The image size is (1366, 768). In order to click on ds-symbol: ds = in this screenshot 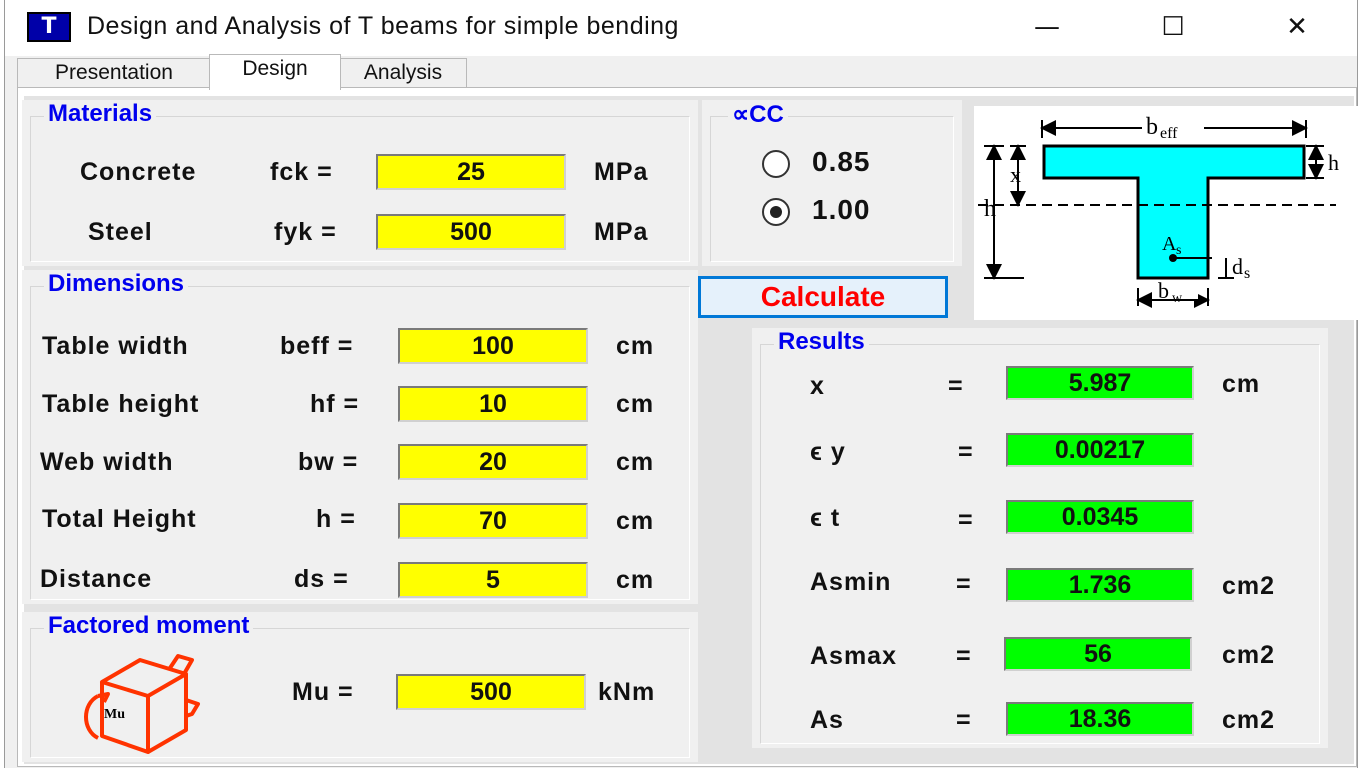, I will do `click(321, 579)`.